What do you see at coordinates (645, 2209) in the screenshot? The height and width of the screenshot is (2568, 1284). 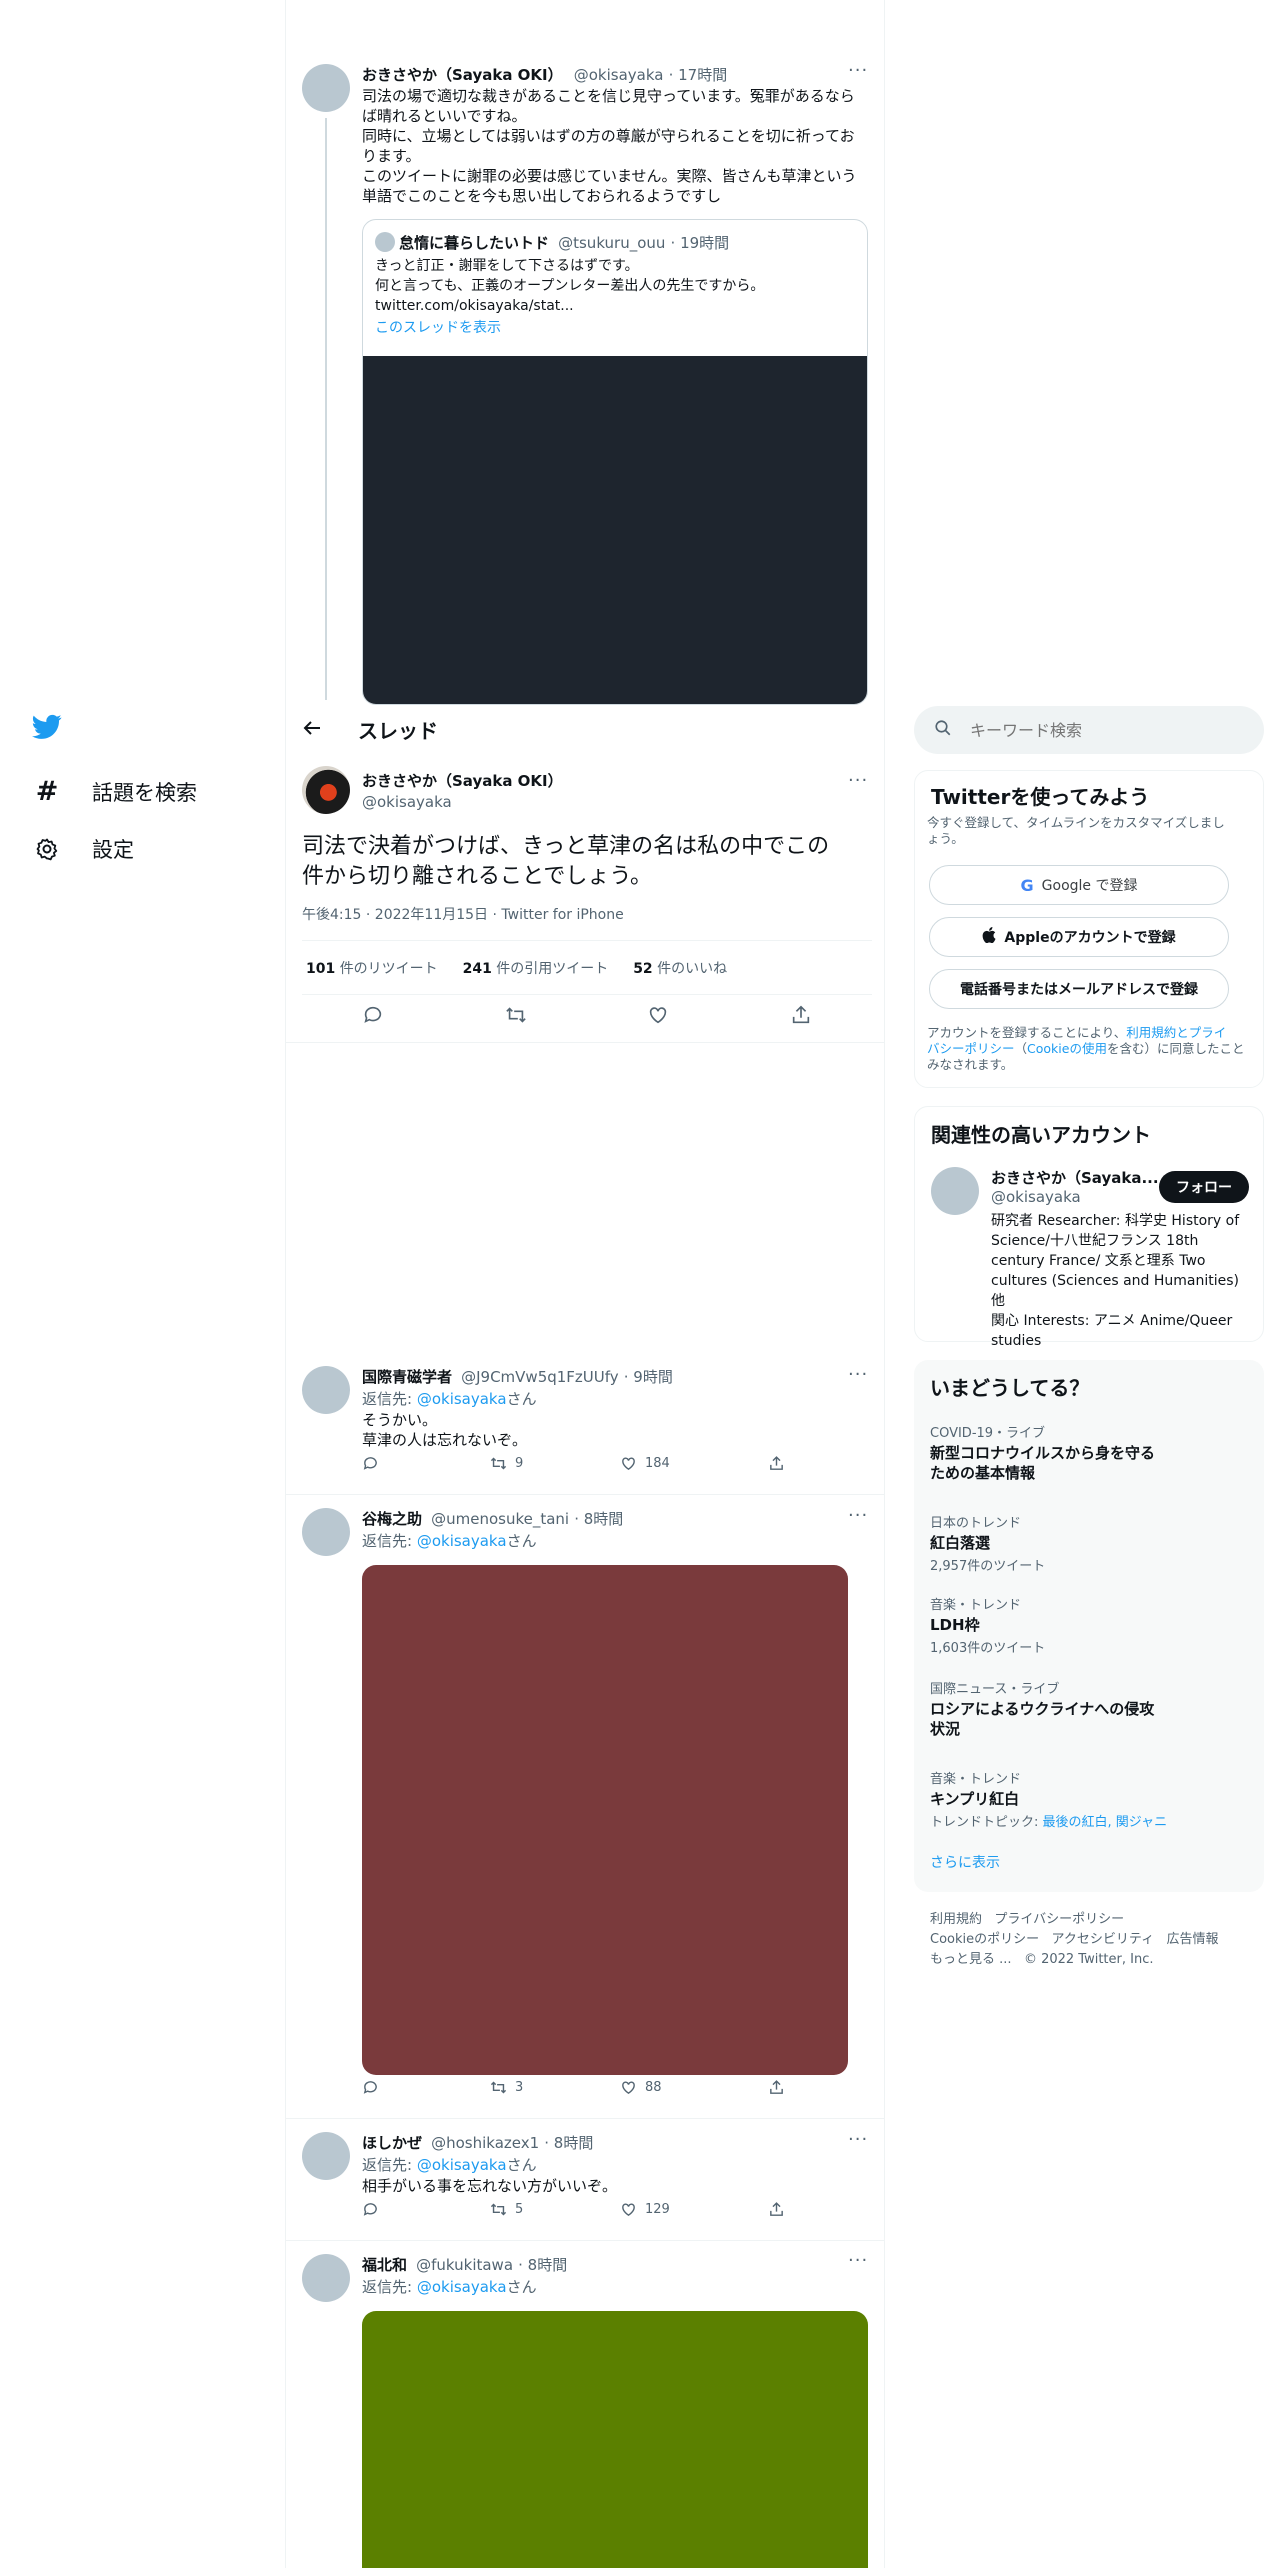 I see `like-action: 129` at bounding box center [645, 2209].